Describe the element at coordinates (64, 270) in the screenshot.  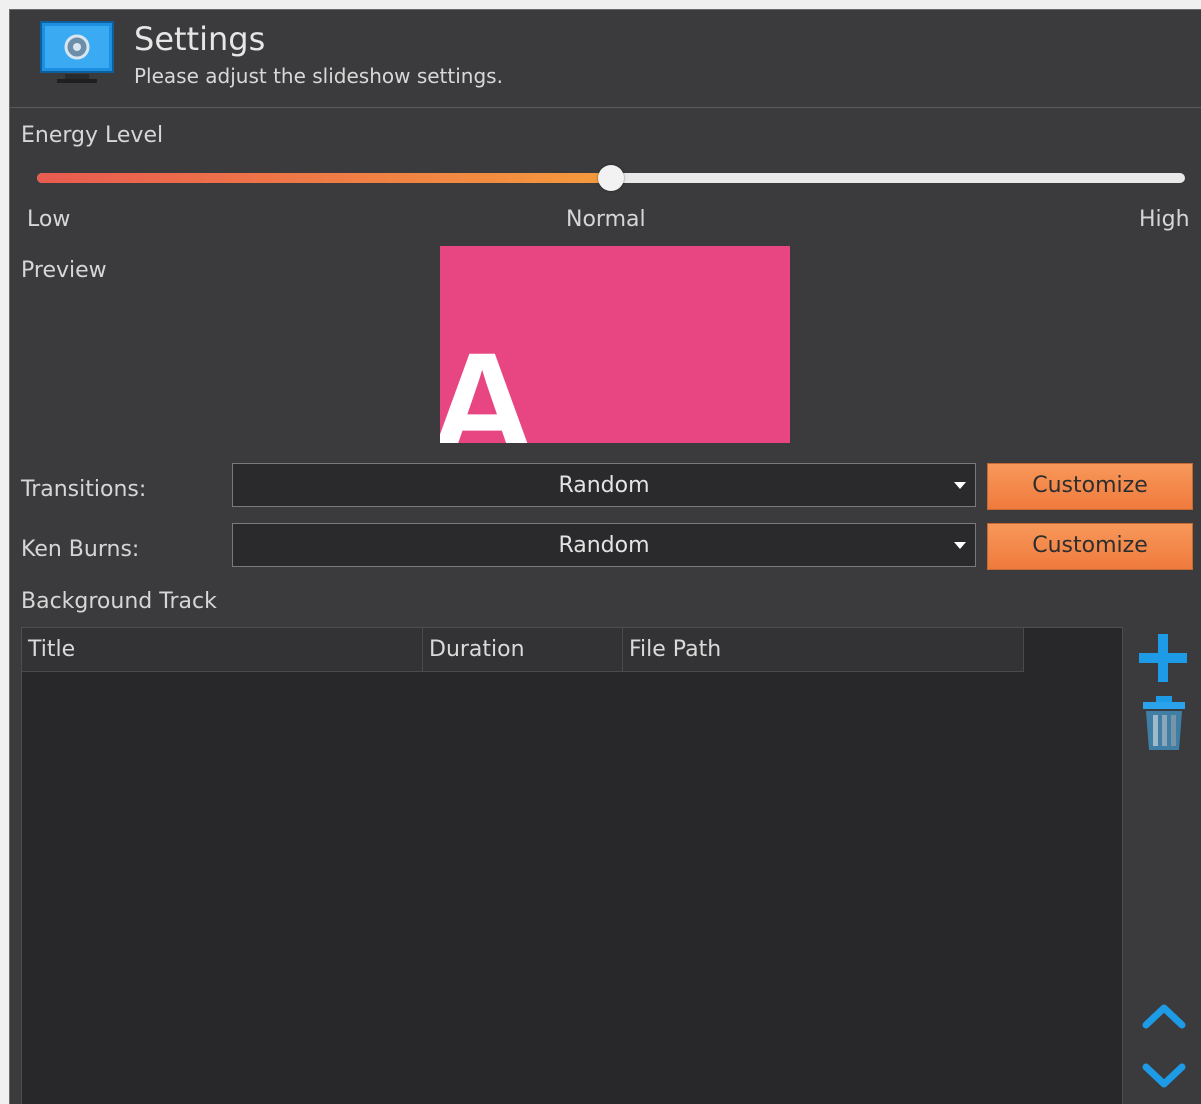
I see `preview-label: Preview` at that location.